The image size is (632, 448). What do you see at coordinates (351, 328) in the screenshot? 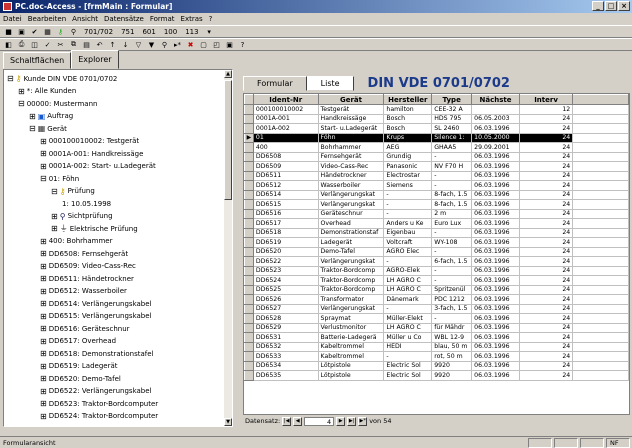
I see `col-geraet-cell: Verlustmonitor` at bounding box center [351, 328].